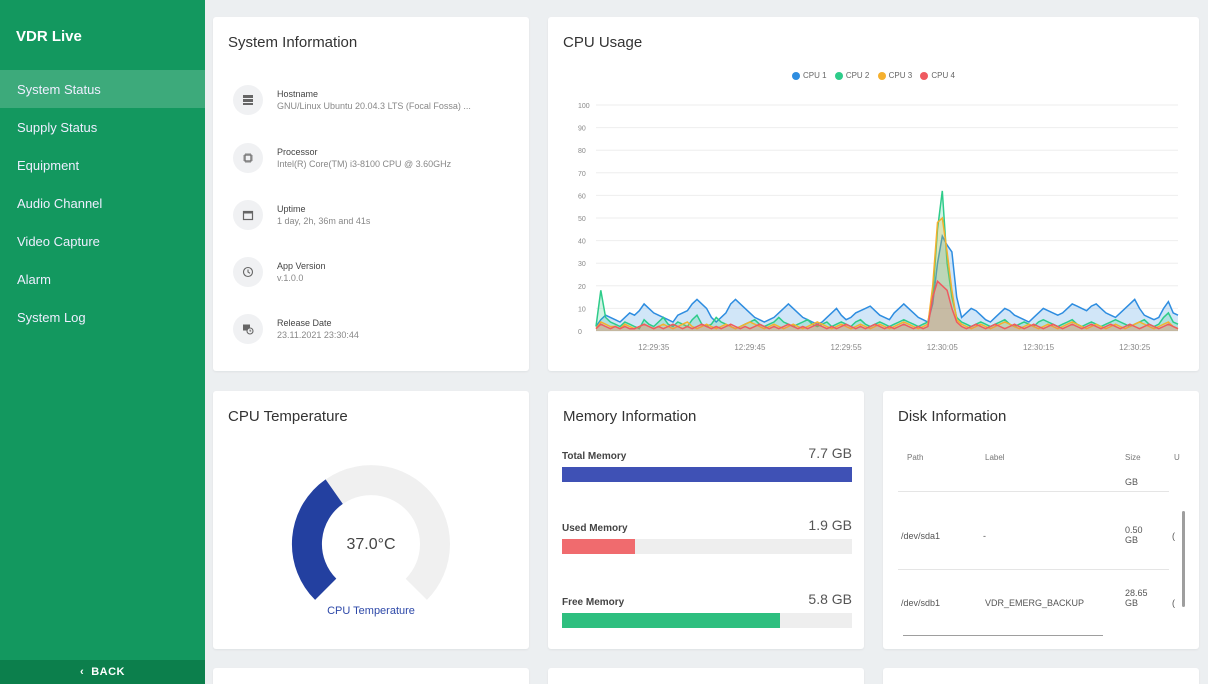 The height and width of the screenshot is (684, 1208). I want to click on sidebar-item-video-capture: Video Capture, so click(102, 241).